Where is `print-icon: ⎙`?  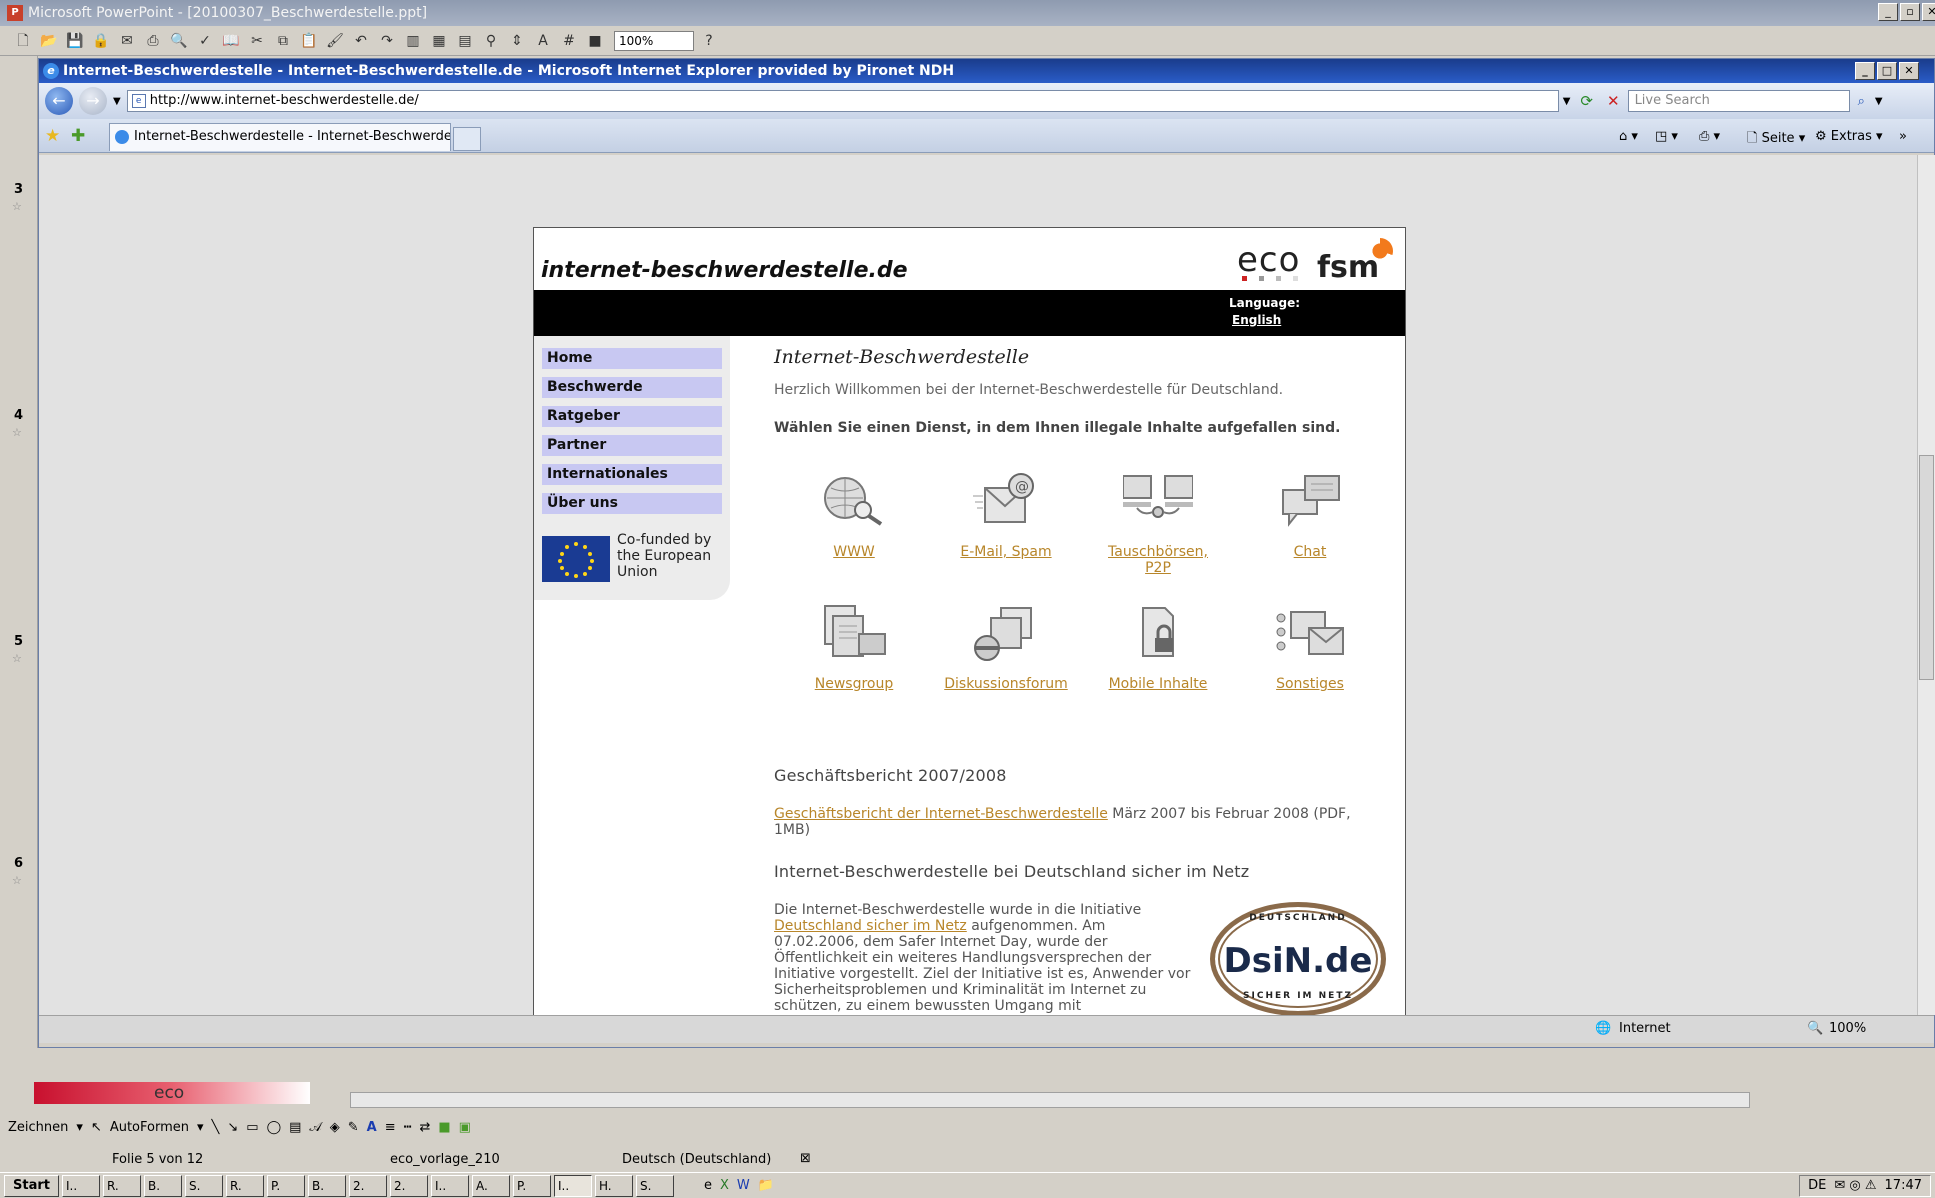 print-icon: ⎙ is located at coordinates (153, 41).